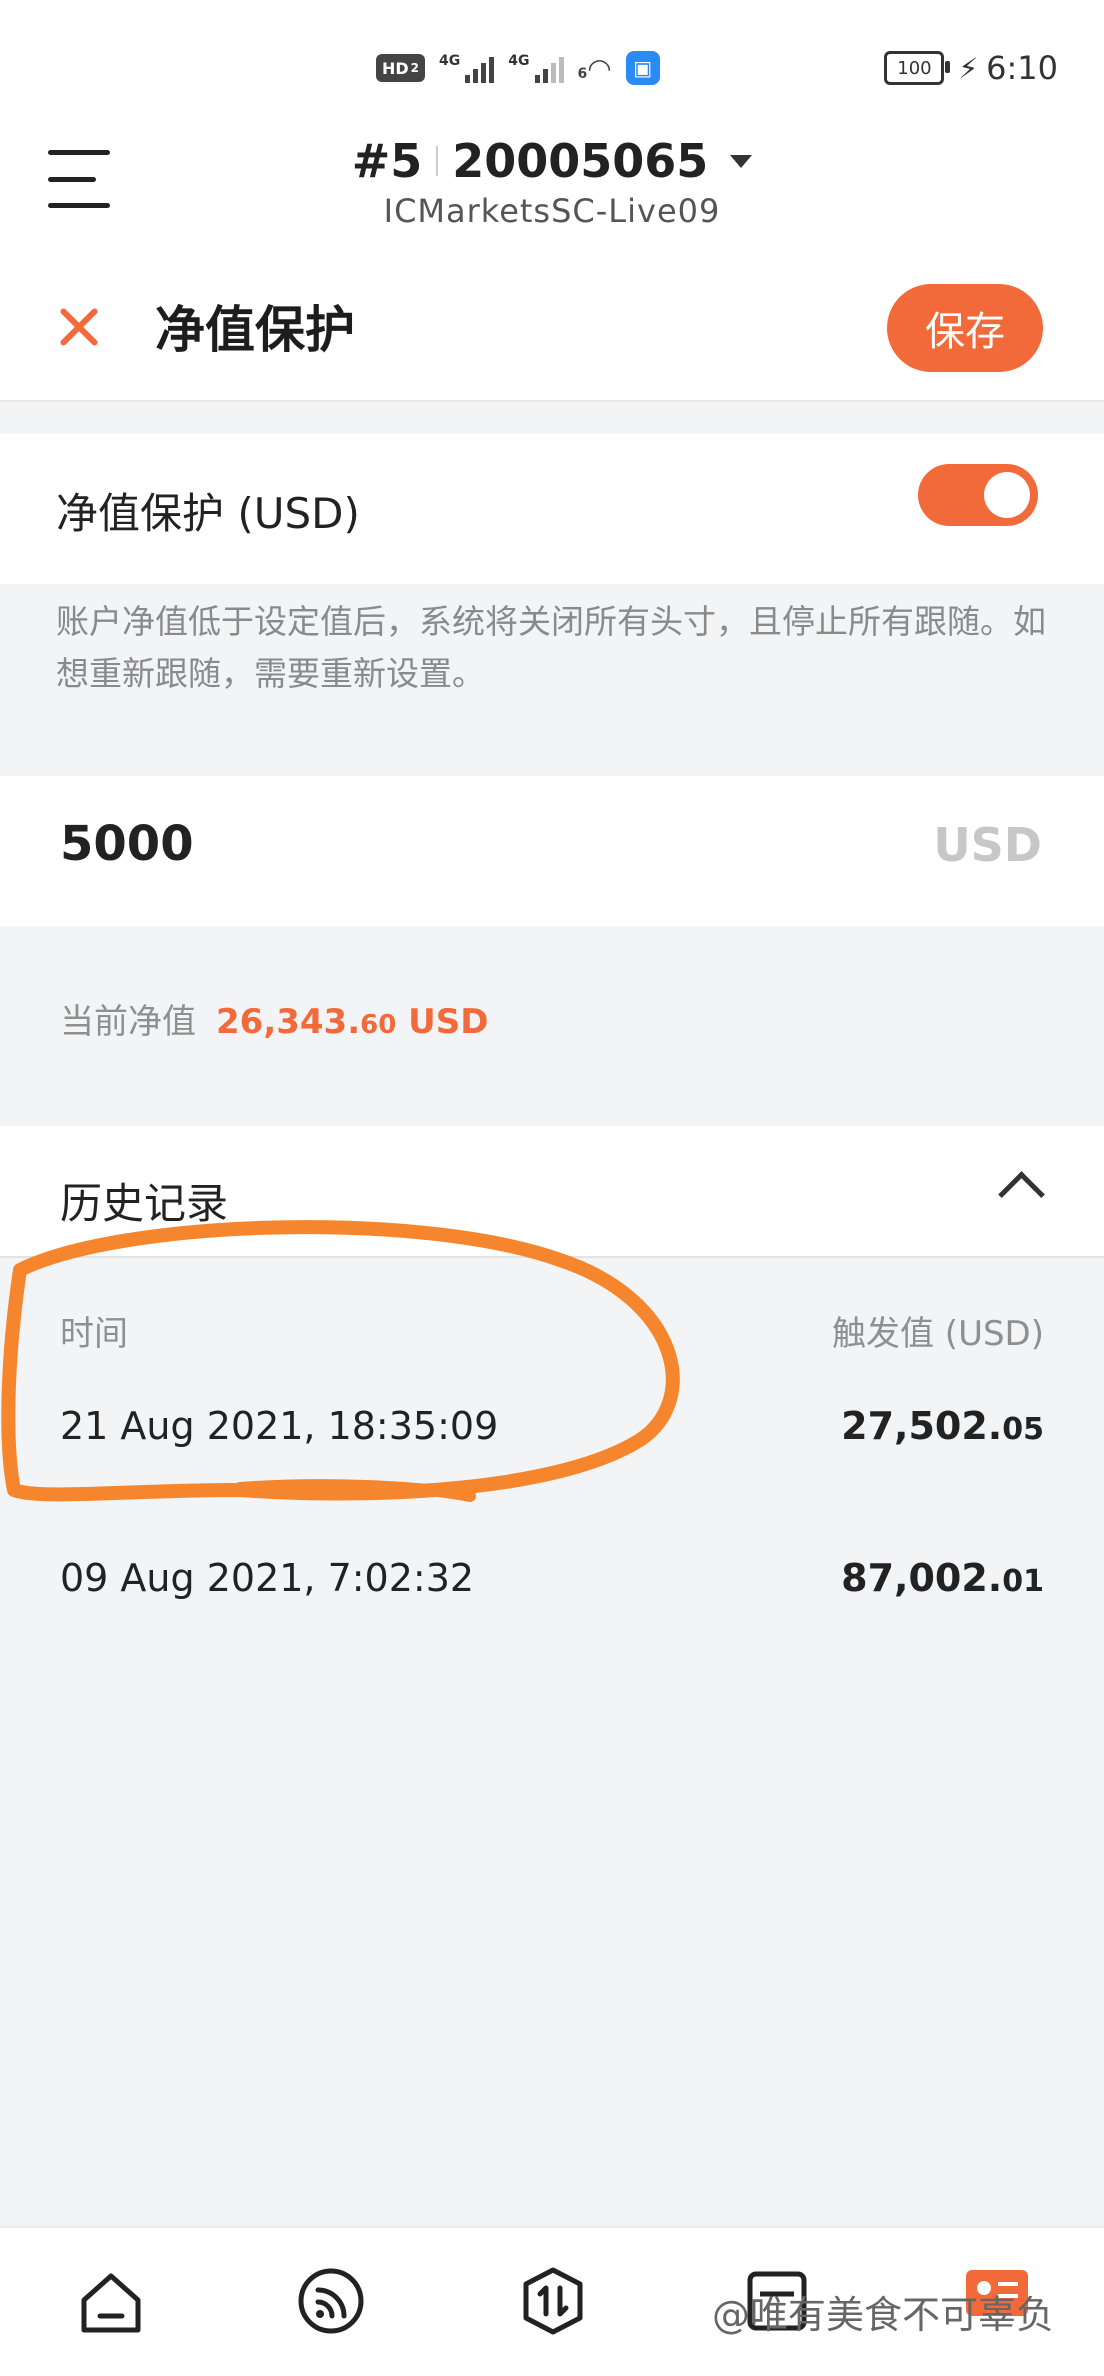  I want to click on account-index: #5, so click(387, 161).